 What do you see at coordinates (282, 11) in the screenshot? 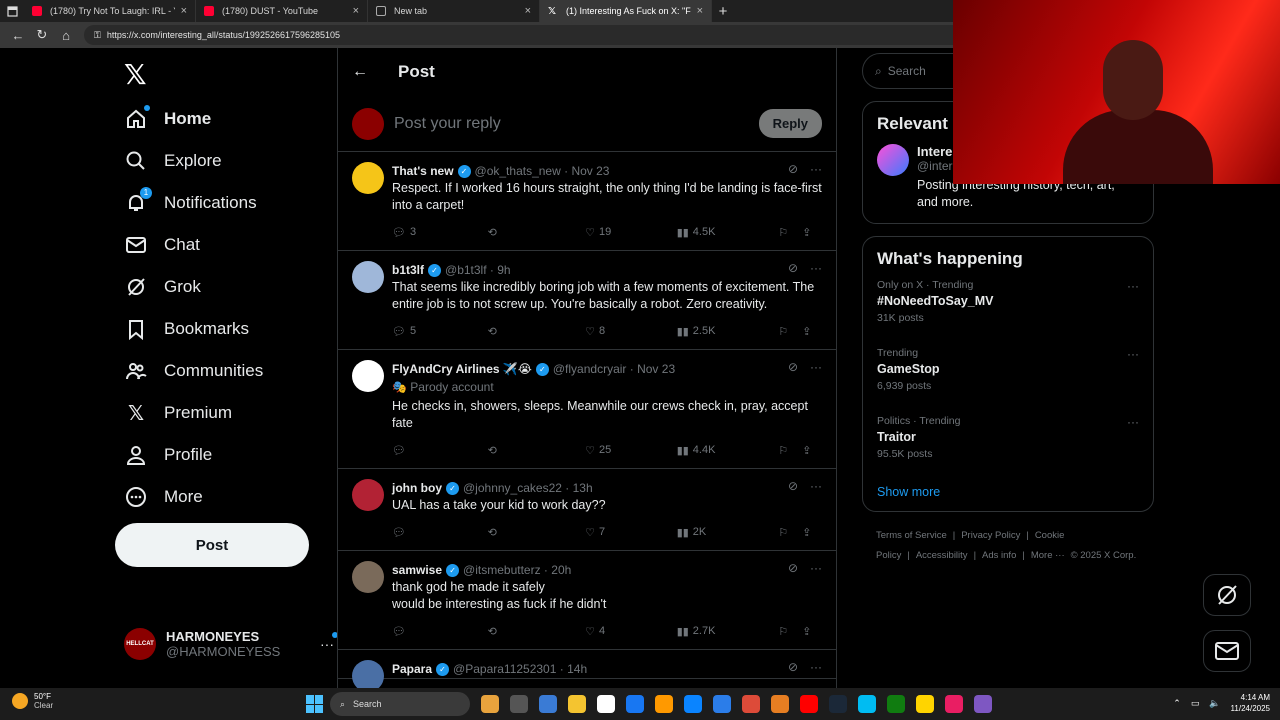
I see `browser-tab-2: (1780) DUST - YouTube ×` at bounding box center [282, 11].